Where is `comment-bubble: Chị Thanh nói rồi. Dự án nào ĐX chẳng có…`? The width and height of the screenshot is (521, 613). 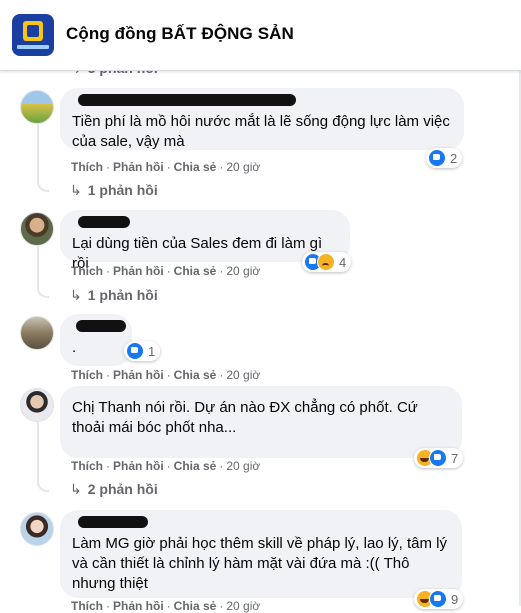
comment-bubble: Chị Thanh nói rồi. Dự án nào ĐX chẳng có… is located at coordinates (261, 422).